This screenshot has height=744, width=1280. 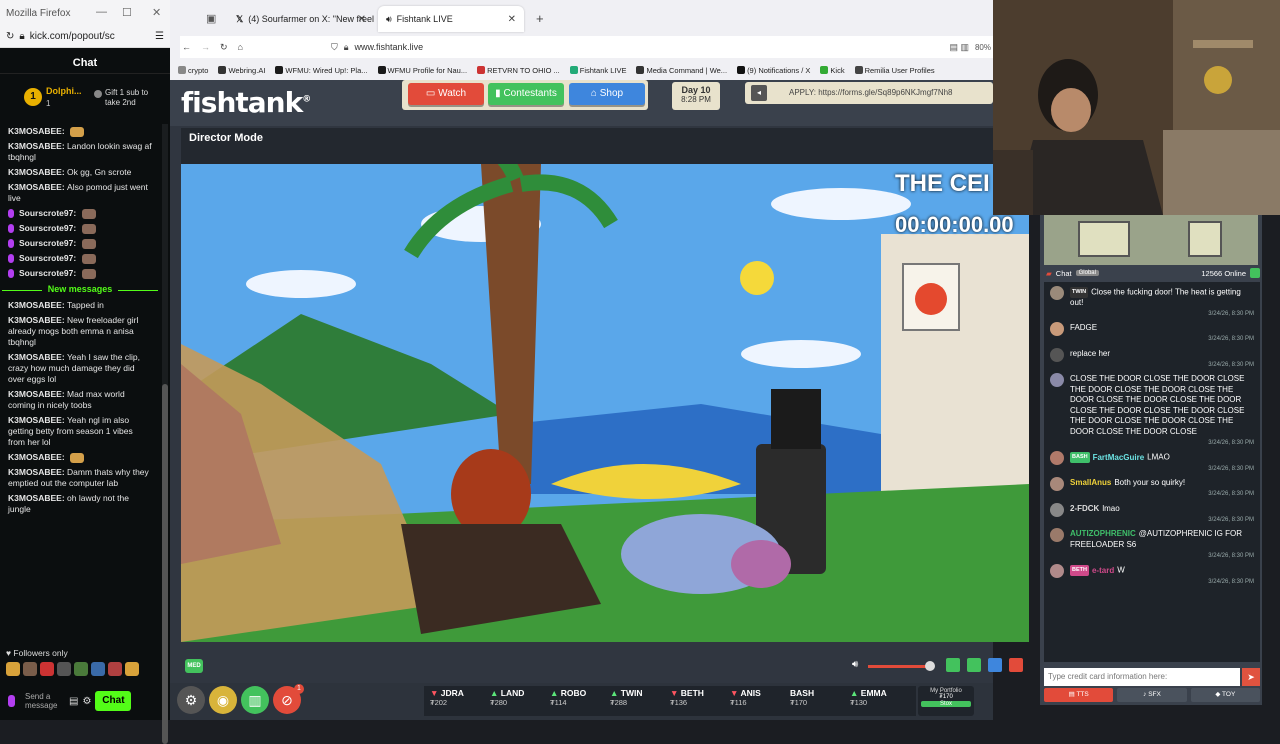 What do you see at coordinates (995, 665) in the screenshot?
I see `fullscreen-icon` at bounding box center [995, 665].